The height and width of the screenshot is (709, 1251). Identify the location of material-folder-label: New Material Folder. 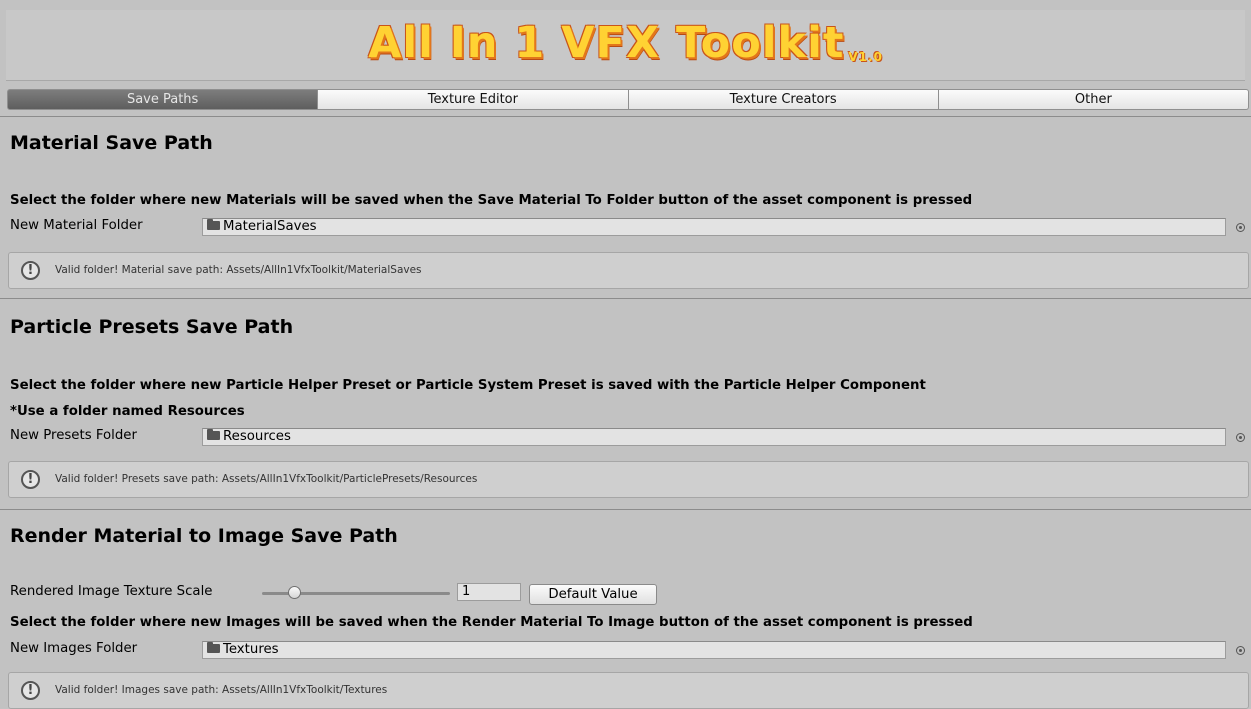
(76, 225).